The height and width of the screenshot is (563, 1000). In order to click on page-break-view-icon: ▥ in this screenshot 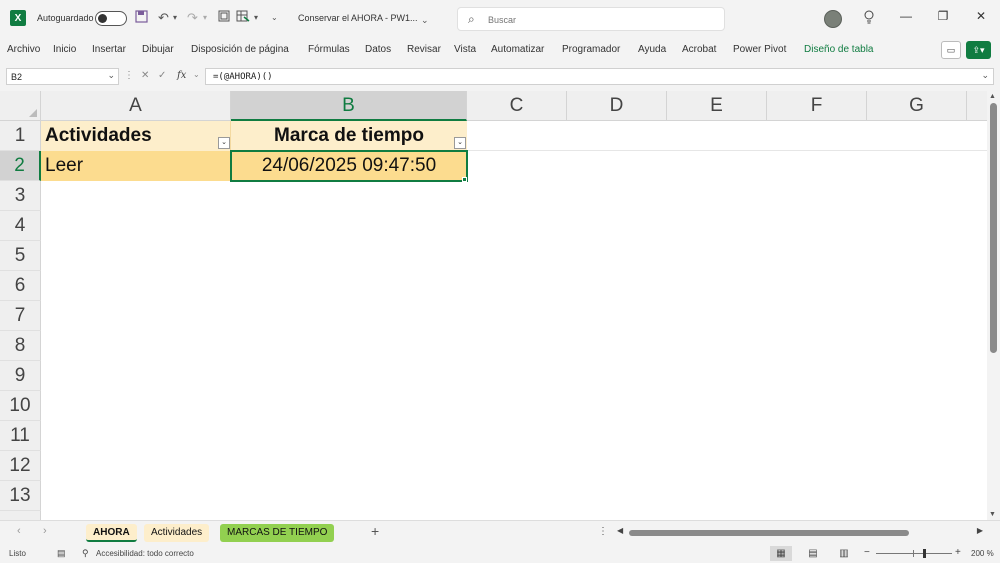, I will do `click(844, 553)`.